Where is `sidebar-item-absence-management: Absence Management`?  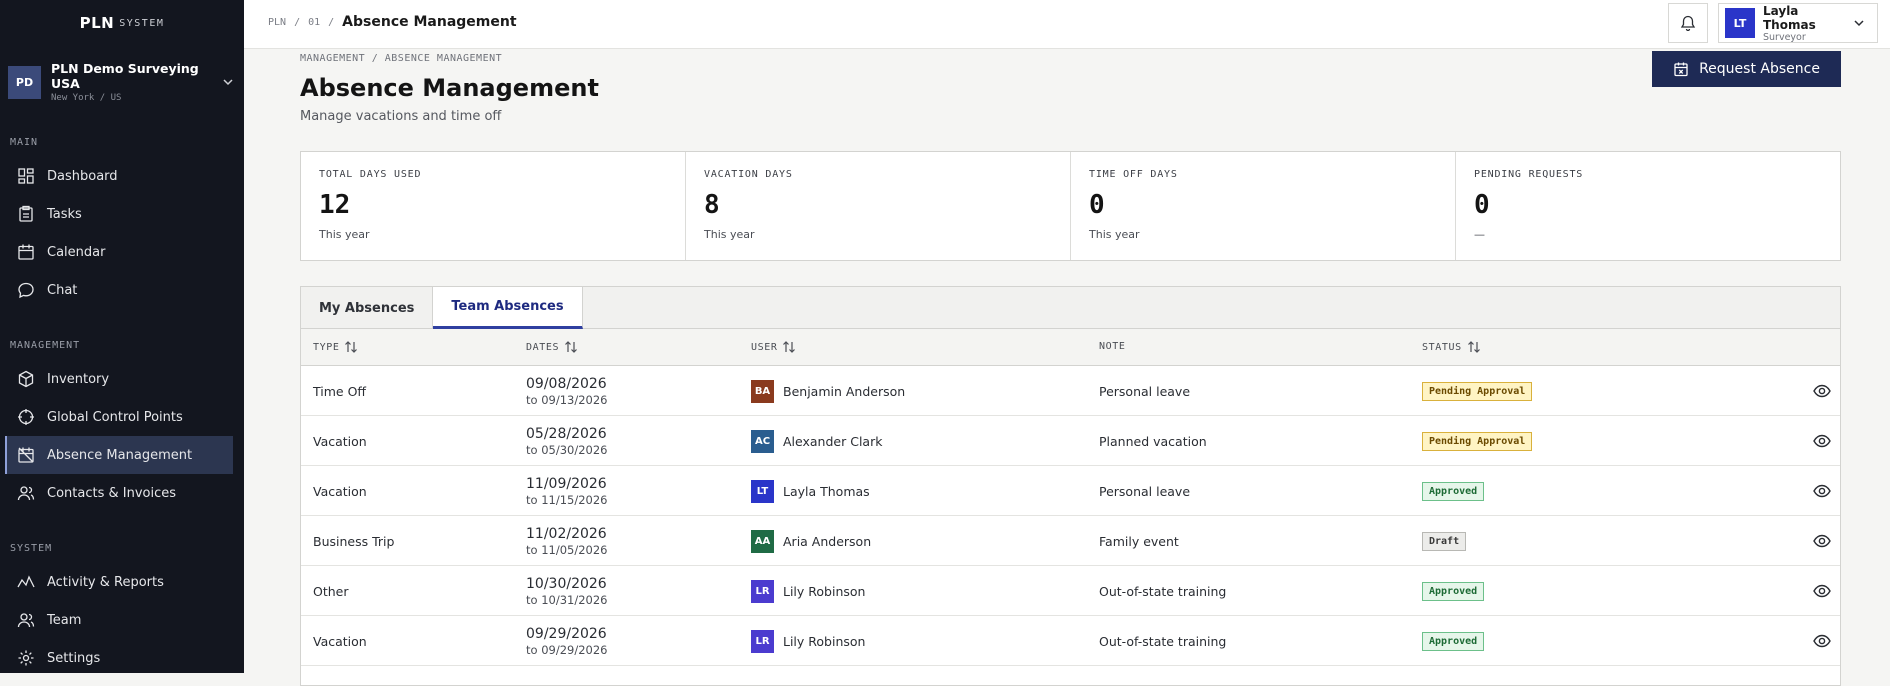 sidebar-item-absence-management: Absence Management is located at coordinates (119, 455).